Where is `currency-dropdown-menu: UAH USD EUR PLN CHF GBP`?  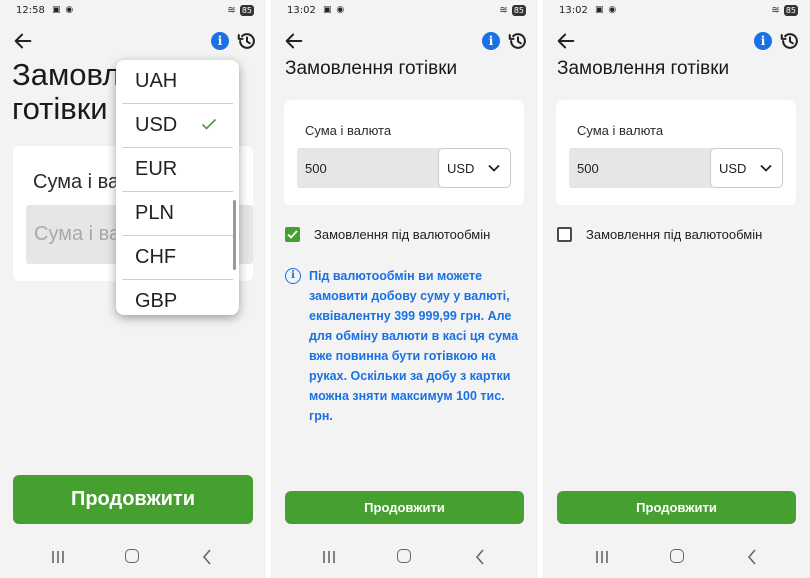 currency-dropdown-menu: UAH USD EUR PLN CHF GBP is located at coordinates (177, 187).